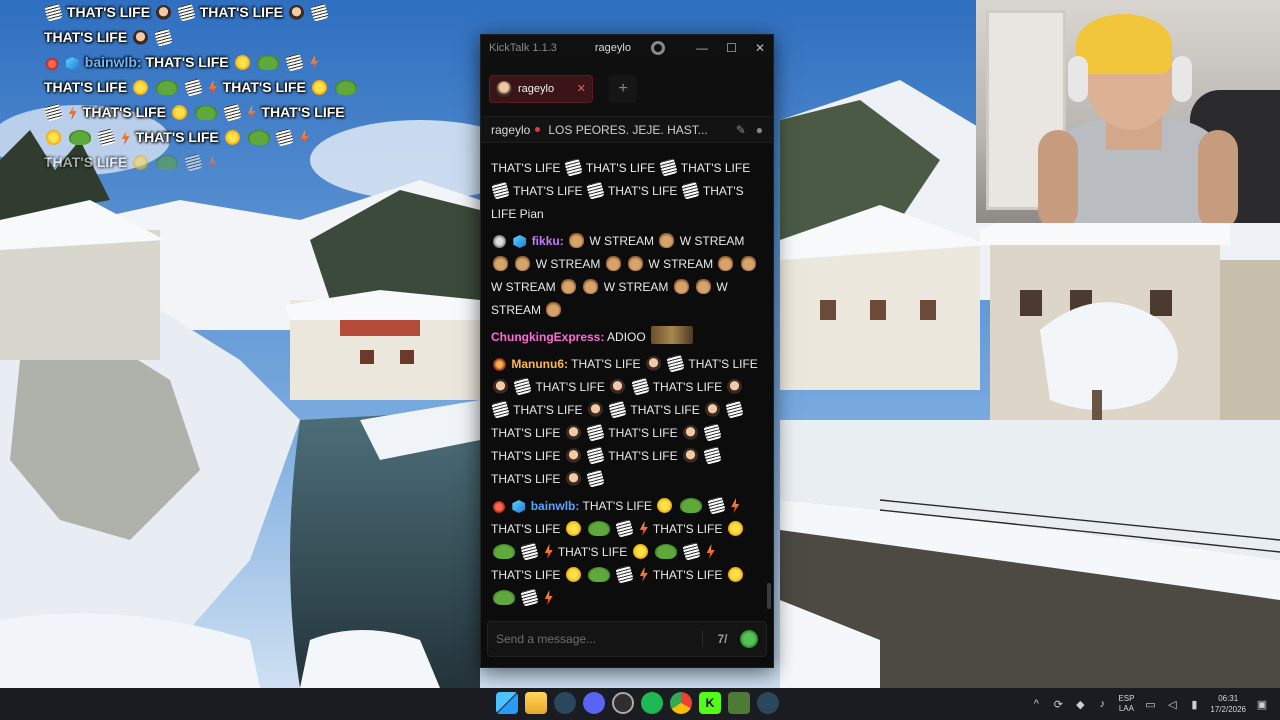 This screenshot has height=720, width=1280. What do you see at coordinates (1194, 704) in the screenshot?
I see `battery-icon: ▮` at bounding box center [1194, 704].